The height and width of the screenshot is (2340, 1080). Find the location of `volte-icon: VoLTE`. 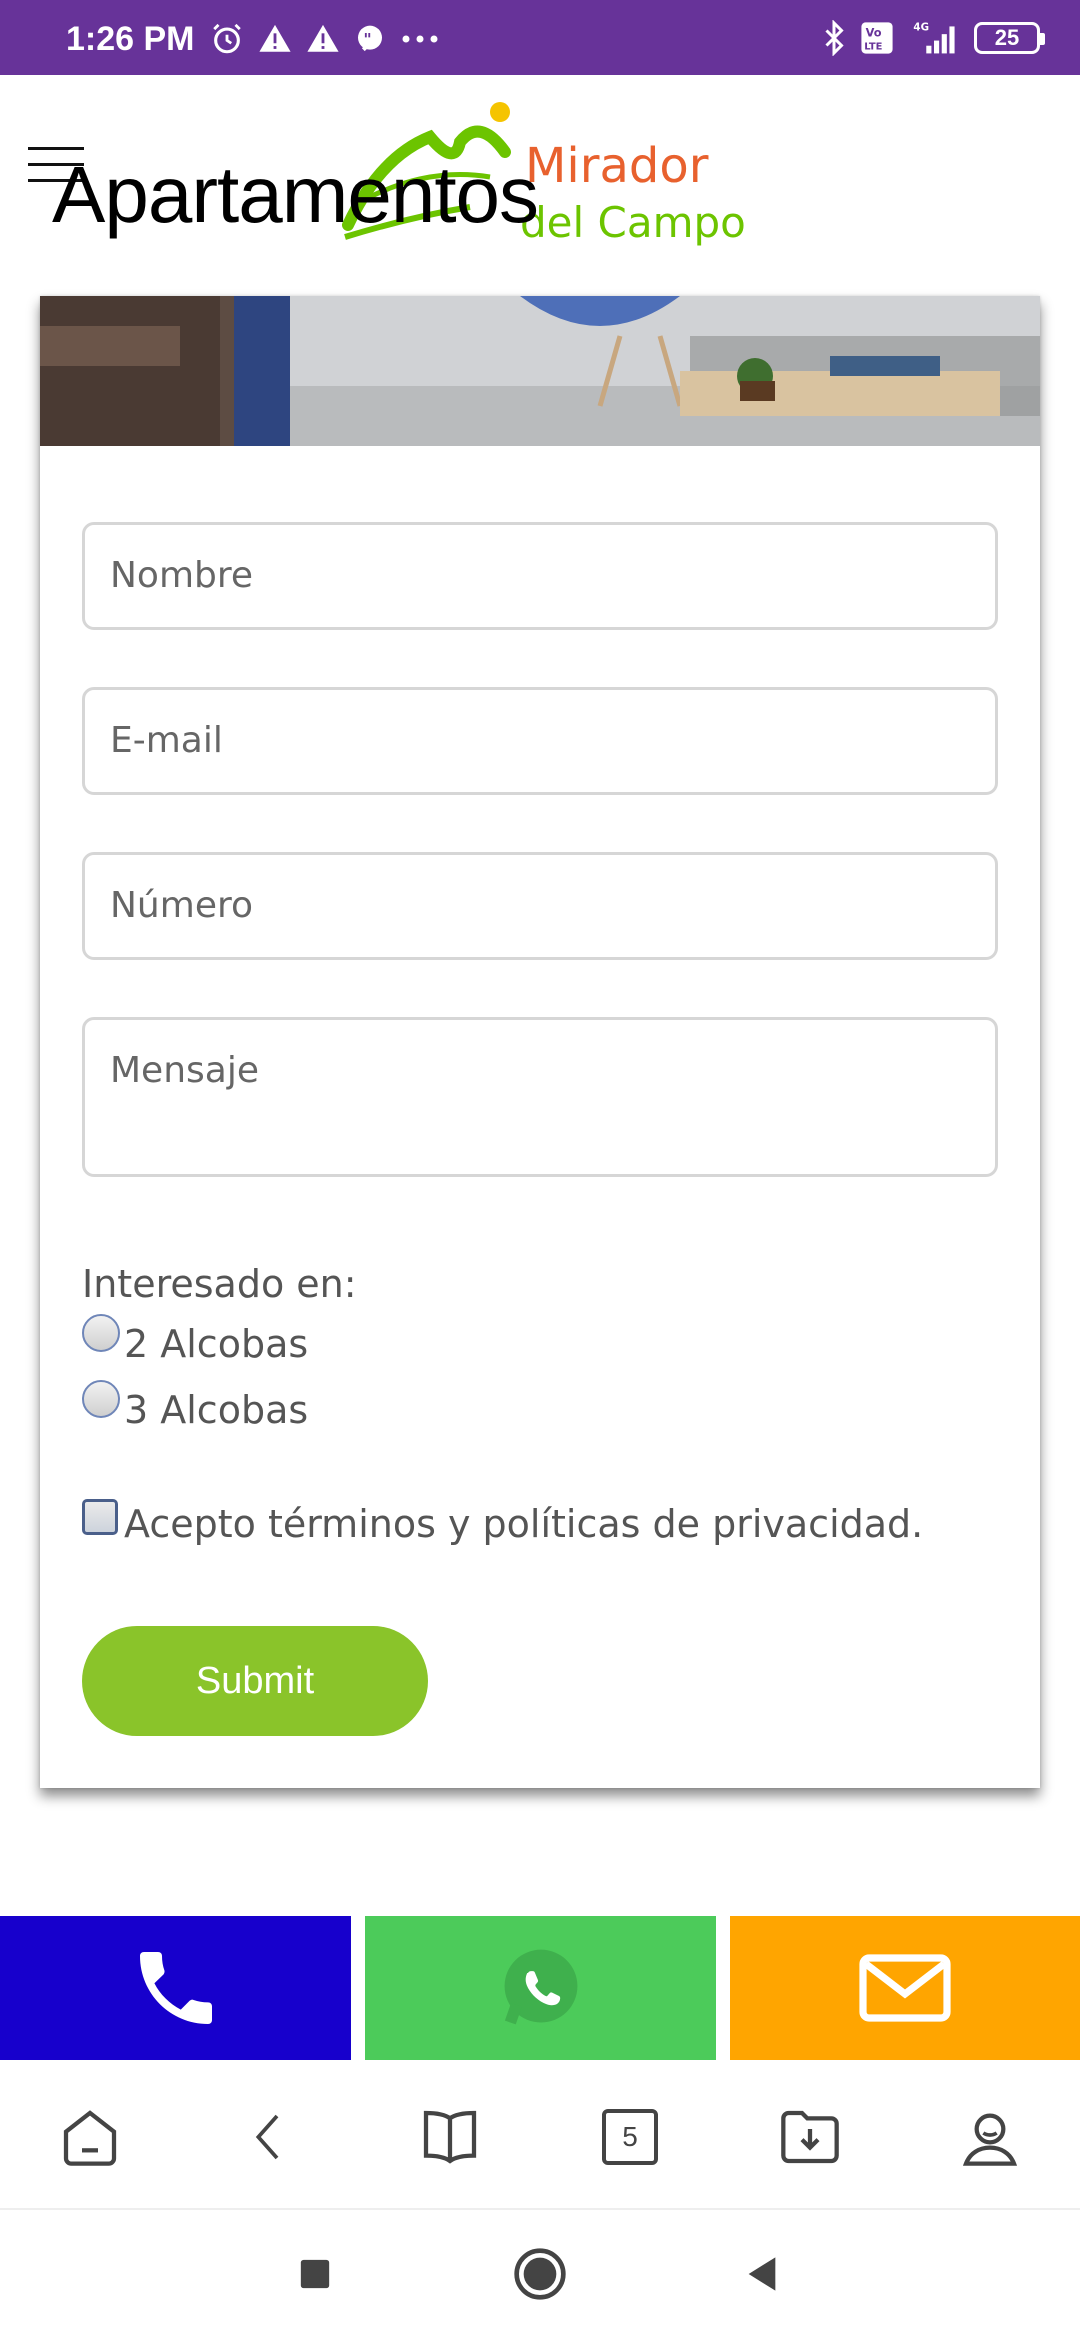

volte-icon: VoLTE is located at coordinates (877, 38).